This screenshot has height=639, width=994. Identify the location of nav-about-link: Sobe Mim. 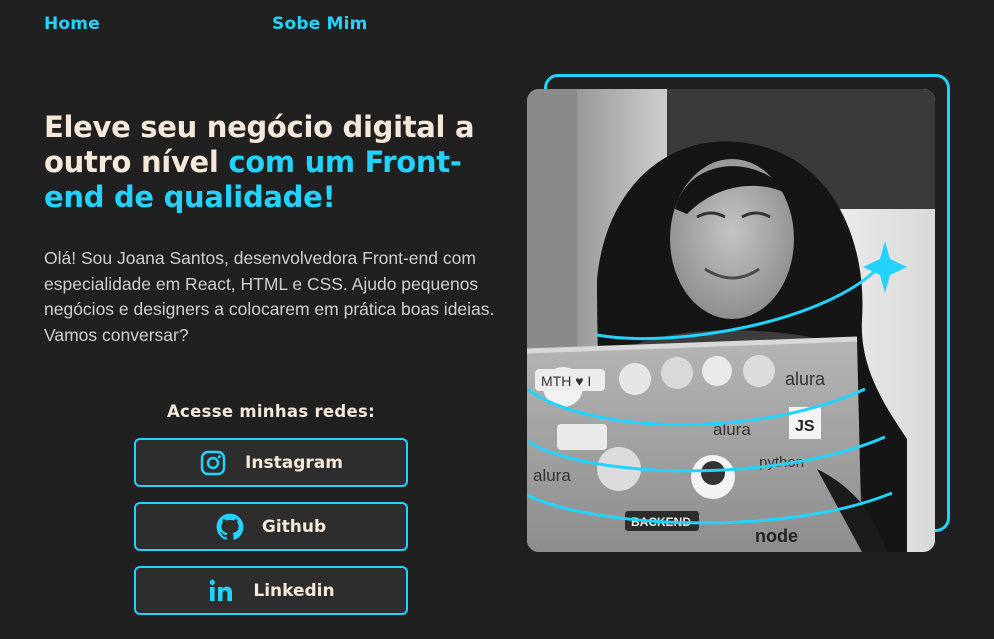
(320, 24).